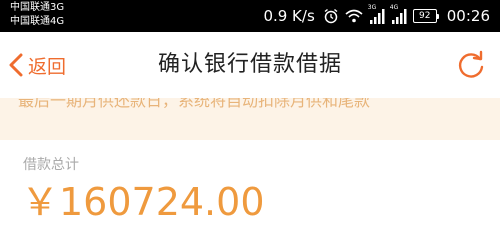 This screenshot has height=250, width=500. Describe the element at coordinates (471, 65) in the screenshot. I see `refresh-icon` at that location.